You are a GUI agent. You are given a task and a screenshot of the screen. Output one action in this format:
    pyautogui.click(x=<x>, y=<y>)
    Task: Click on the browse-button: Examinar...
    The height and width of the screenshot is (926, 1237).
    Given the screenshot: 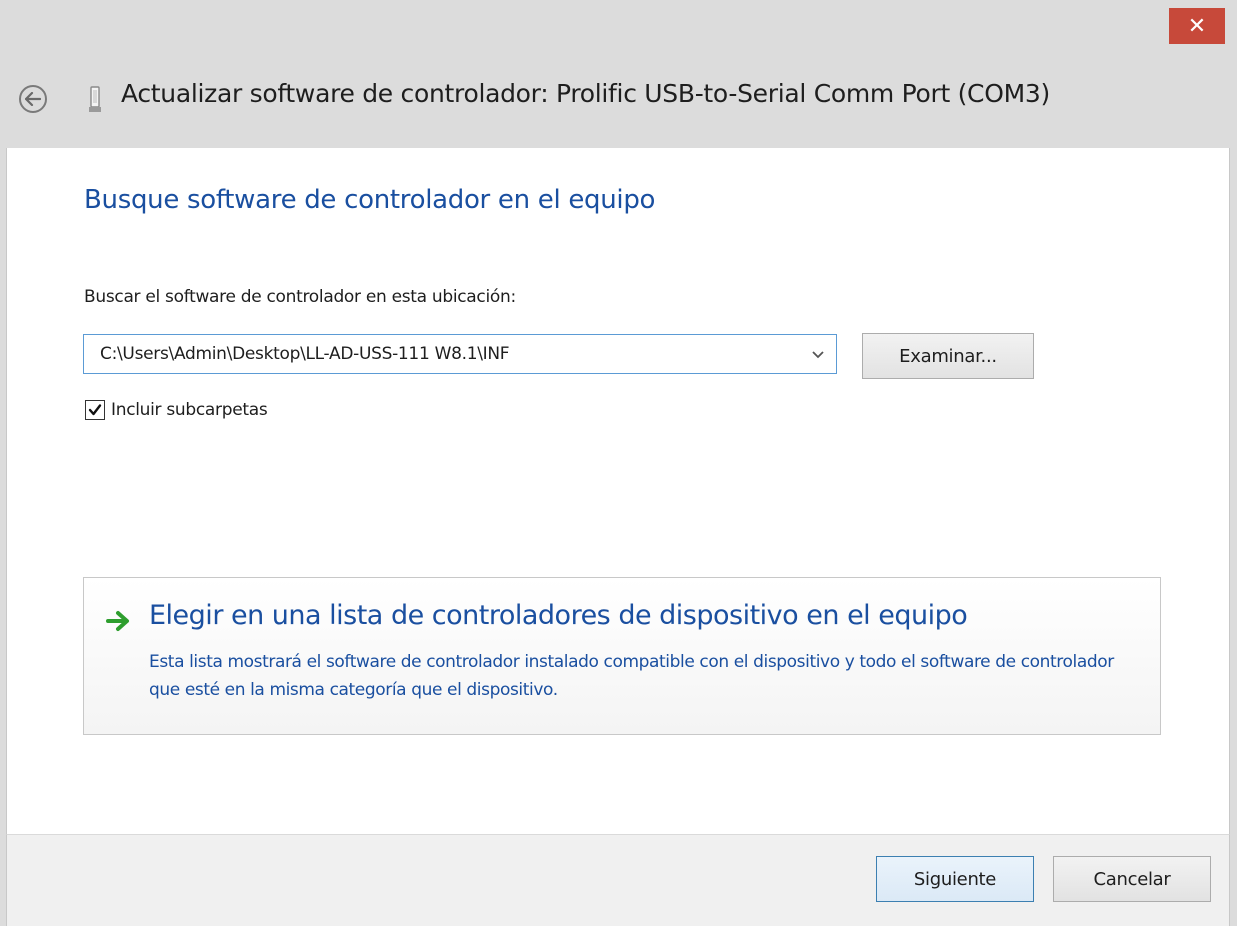 What is the action you would take?
    pyautogui.click(x=948, y=356)
    